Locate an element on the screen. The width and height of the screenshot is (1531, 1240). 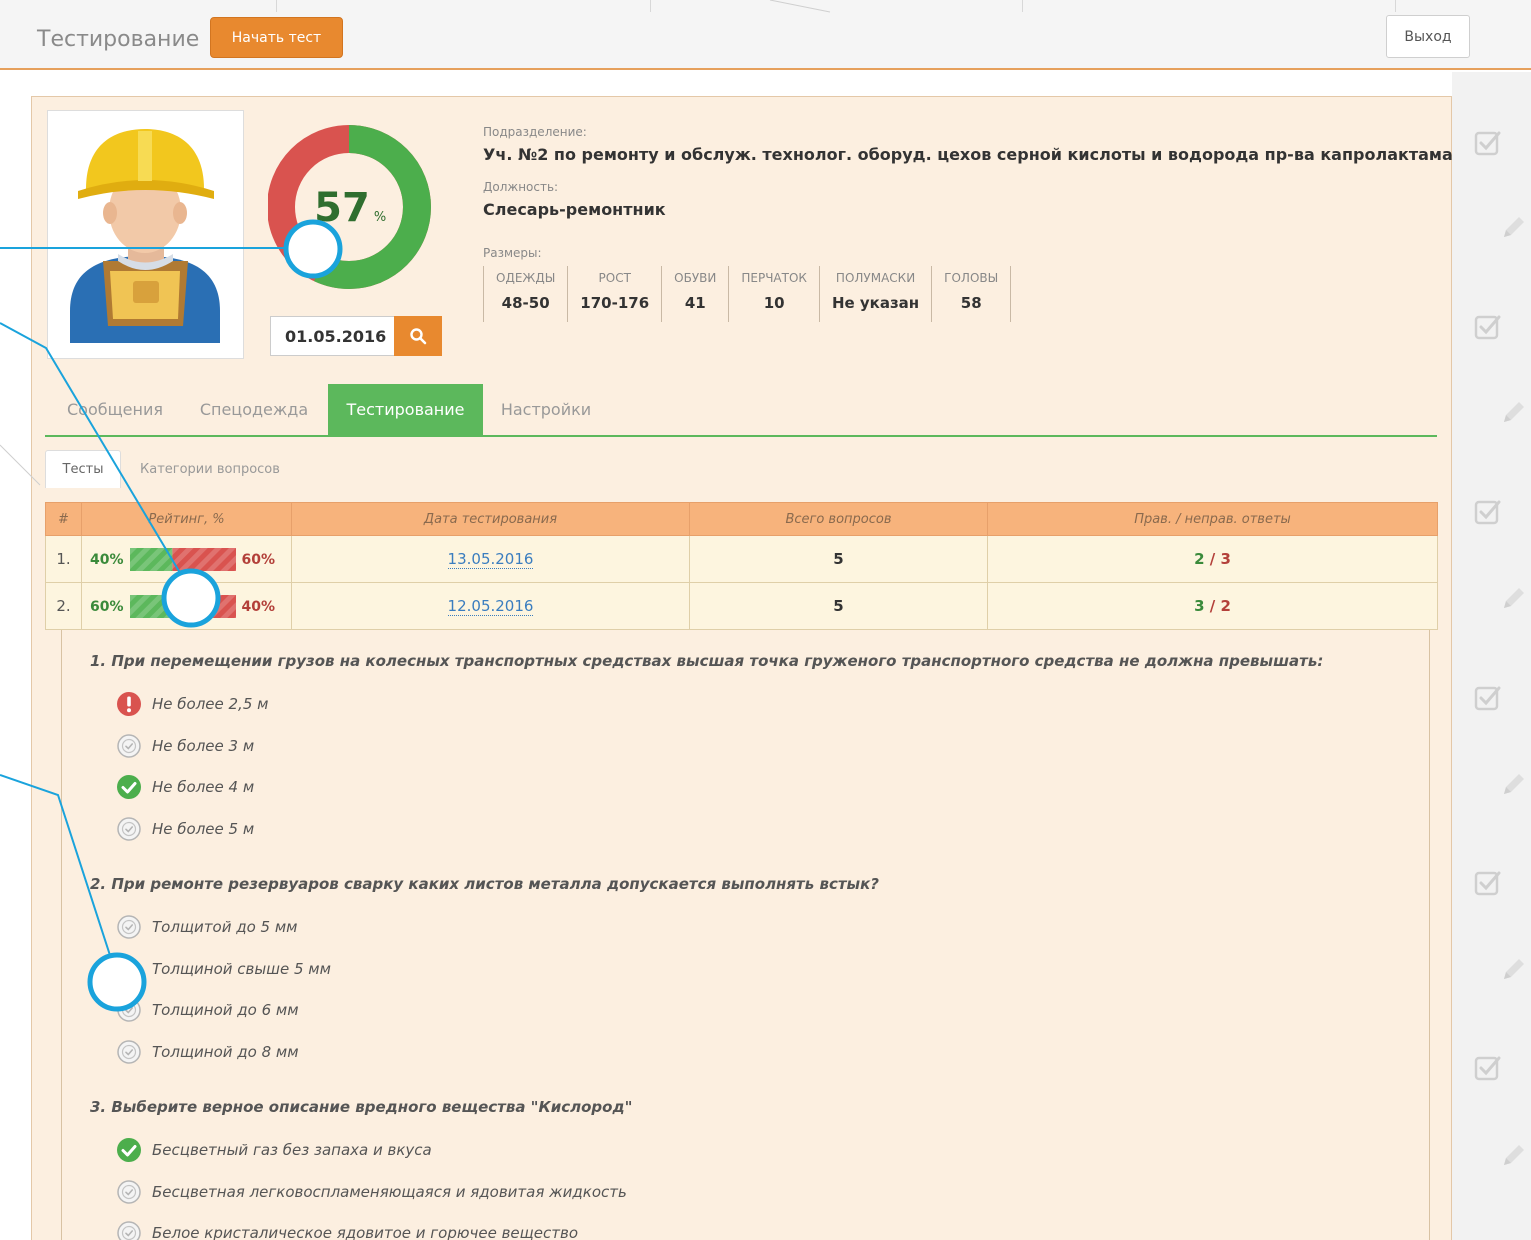
answer-option: Бесцветный газ без запаха и вкуса is located at coordinates (274, 1150).